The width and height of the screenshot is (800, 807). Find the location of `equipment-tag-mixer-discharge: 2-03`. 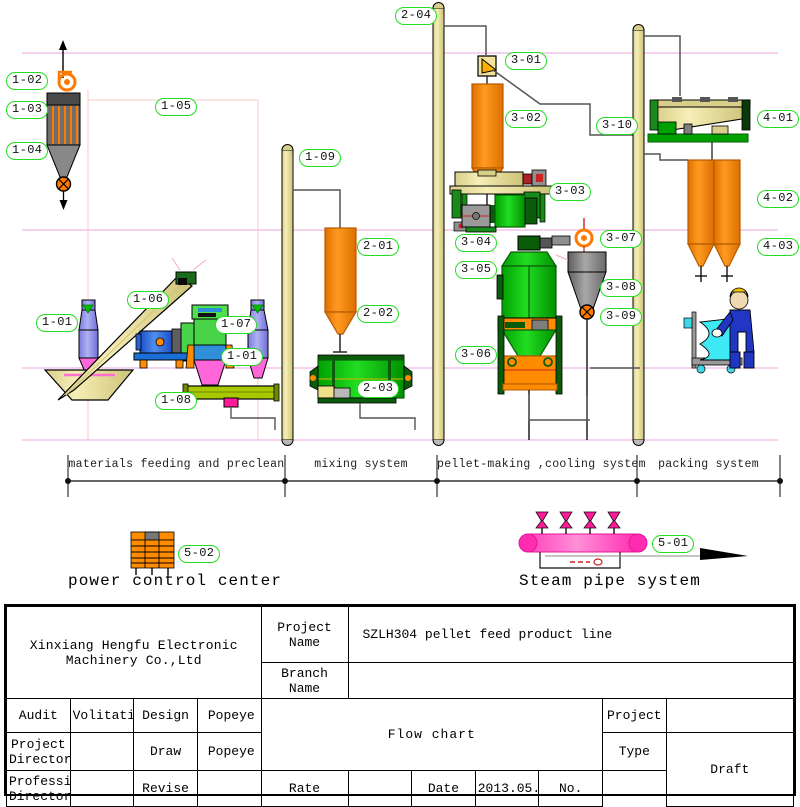

equipment-tag-mixer-discharge: 2-03 is located at coordinates (378, 389).